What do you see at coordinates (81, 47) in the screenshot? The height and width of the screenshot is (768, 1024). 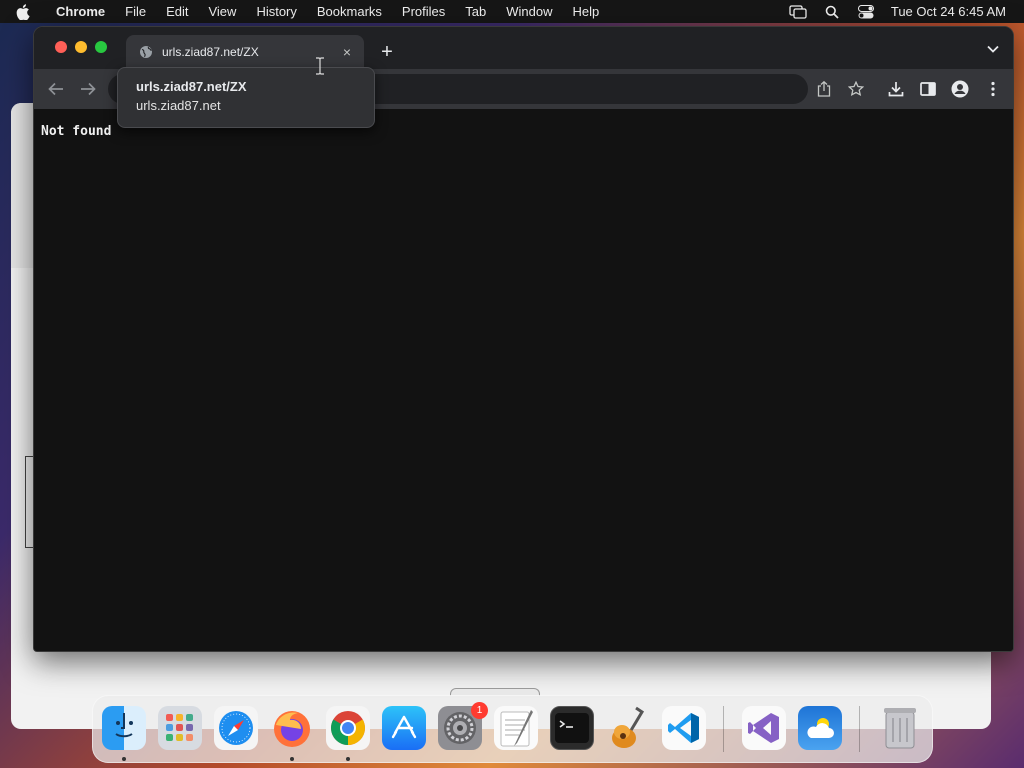 I see `minimize-window-button` at bounding box center [81, 47].